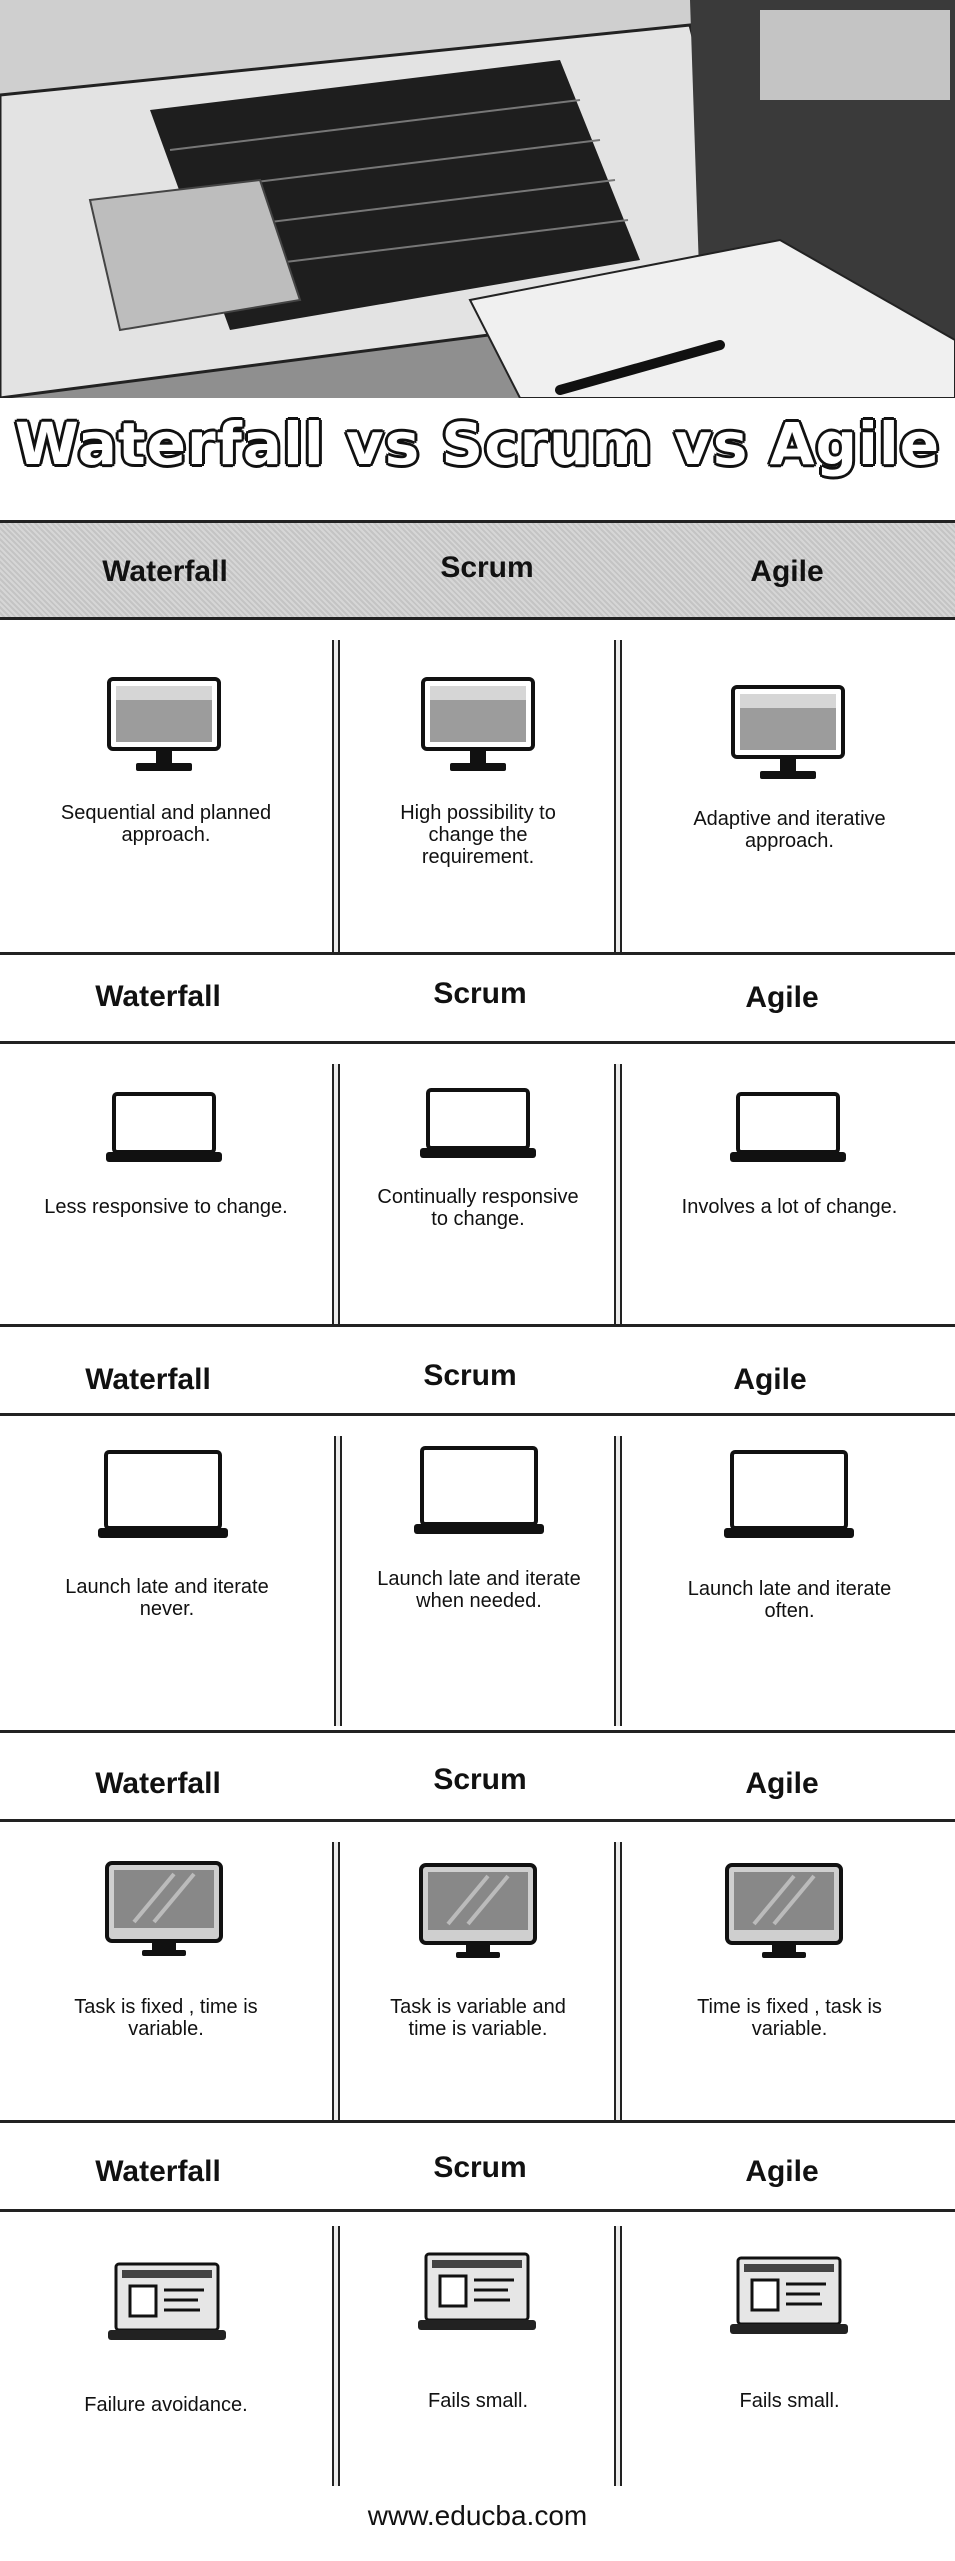 The height and width of the screenshot is (2561, 955). What do you see at coordinates (478, 1208) in the screenshot?
I see `cell-text: Continually responsive to change.` at bounding box center [478, 1208].